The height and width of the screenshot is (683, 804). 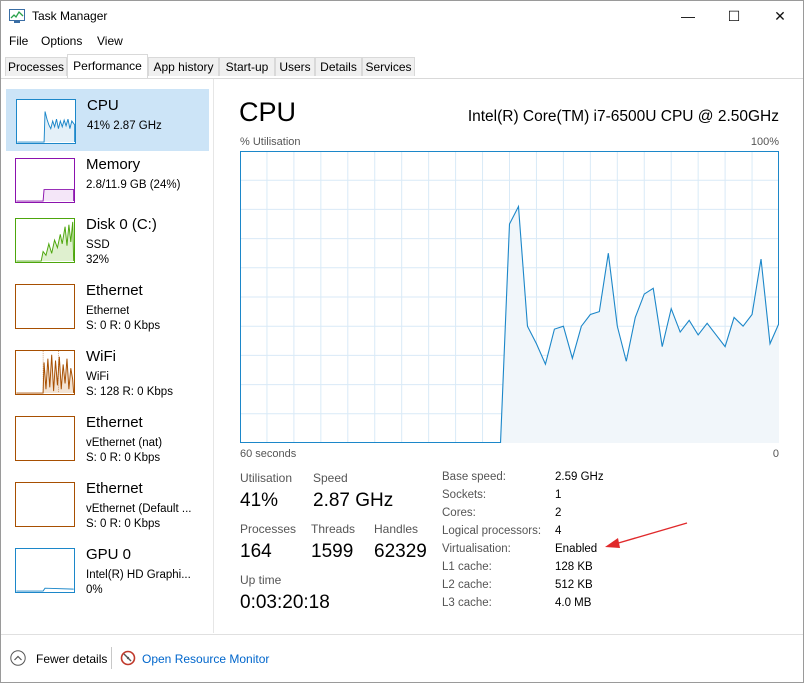 I want to click on sidebar-item-label: GPU 0, so click(x=109, y=554).